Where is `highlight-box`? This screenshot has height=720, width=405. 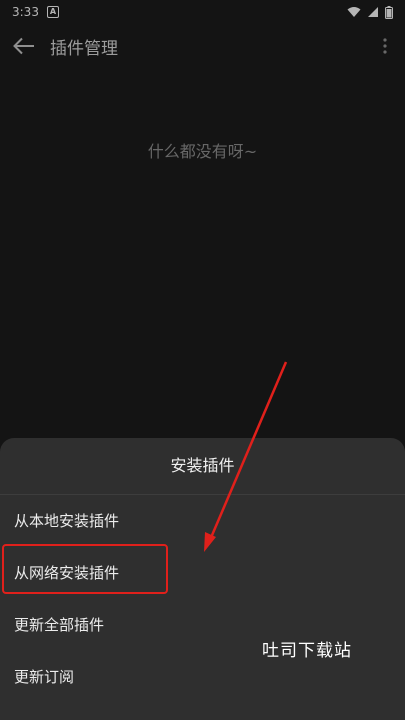
highlight-box is located at coordinates (85, 569).